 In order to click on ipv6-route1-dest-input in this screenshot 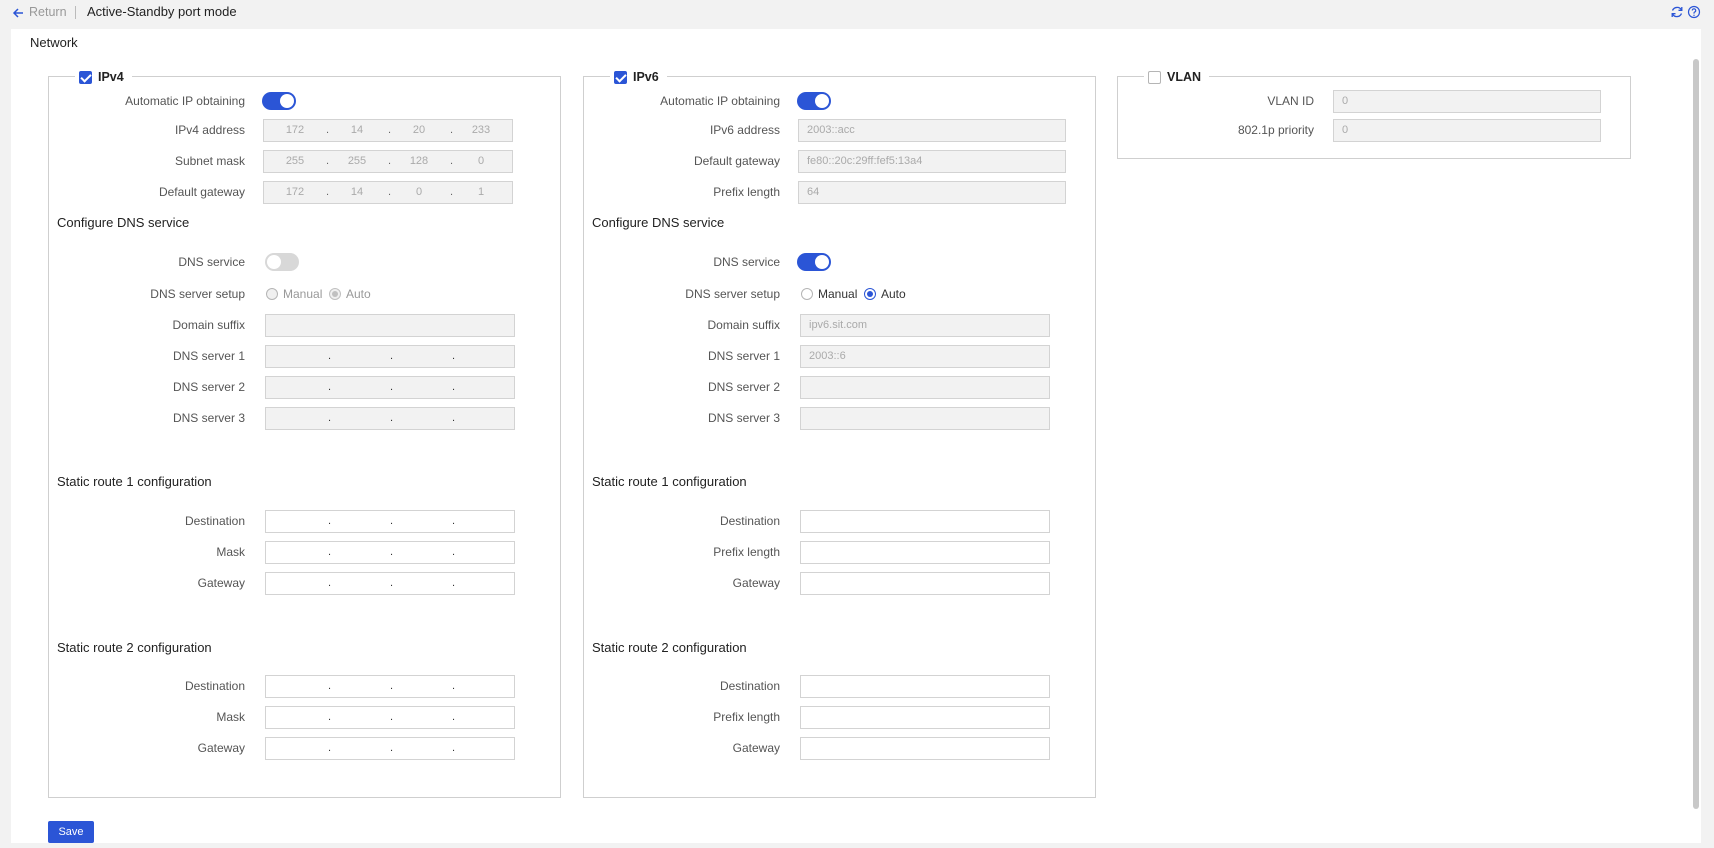, I will do `click(925, 521)`.